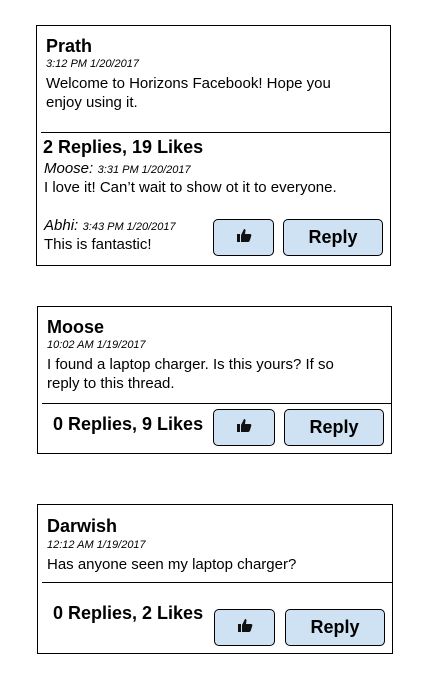 The width and height of the screenshot is (427, 685). I want to click on post-summary: 2 Replies, 19 Likes, so click(123, 147).